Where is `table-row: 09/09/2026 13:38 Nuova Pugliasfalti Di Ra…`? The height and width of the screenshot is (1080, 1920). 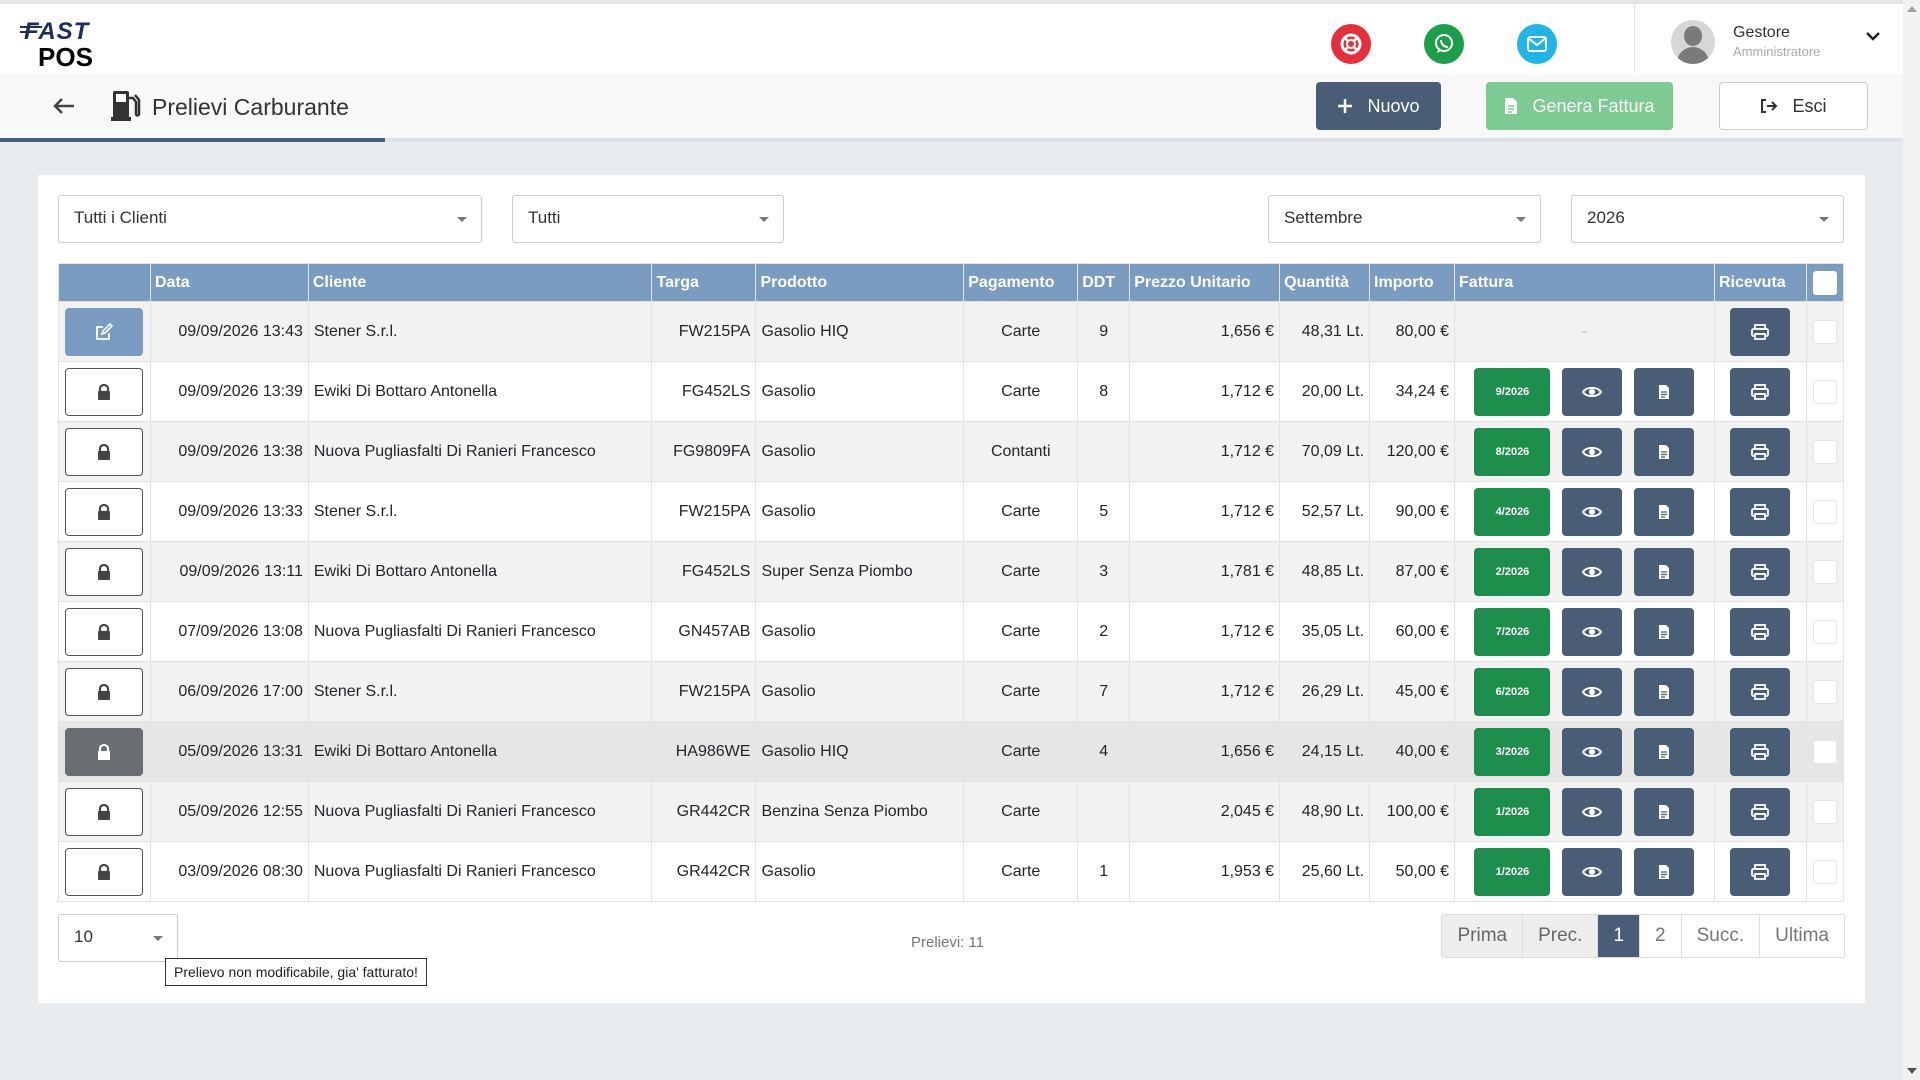 table-row: 09/09/2026 13:38 Nuova Pugliasfalti Di Ra… is located at coordinates (951, 451).